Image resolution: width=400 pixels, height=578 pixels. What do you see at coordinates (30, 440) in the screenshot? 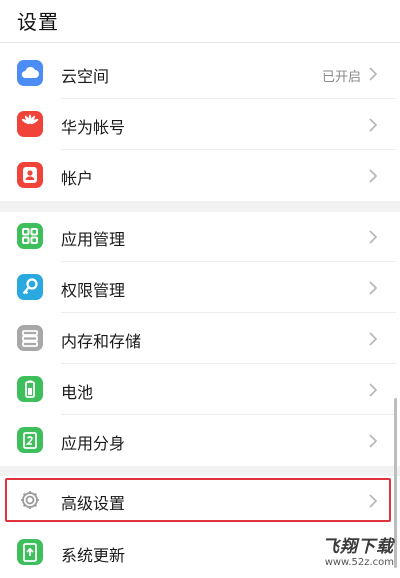
I see `app-twin-icon` at bounding box center [30, 440].